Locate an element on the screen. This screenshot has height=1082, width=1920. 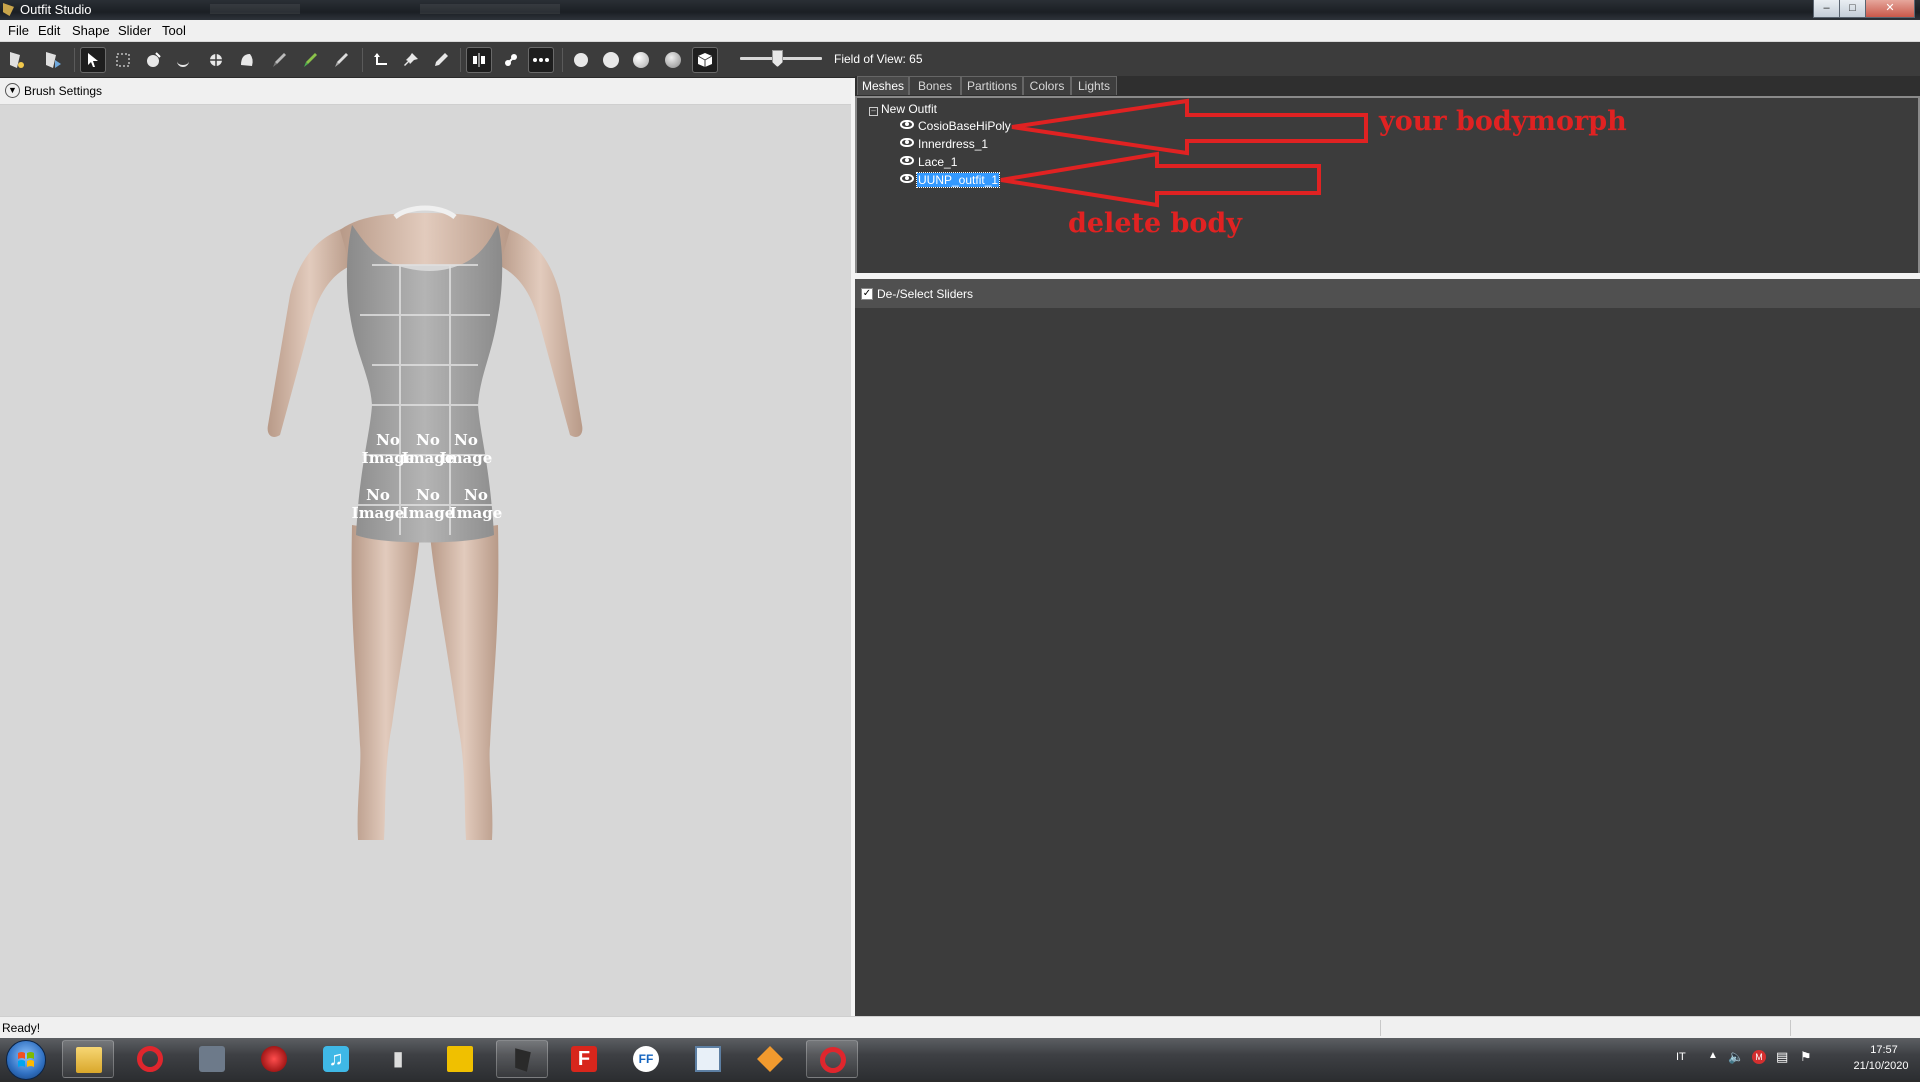
menu-tool: Tool is located at coordinates (174, 30).